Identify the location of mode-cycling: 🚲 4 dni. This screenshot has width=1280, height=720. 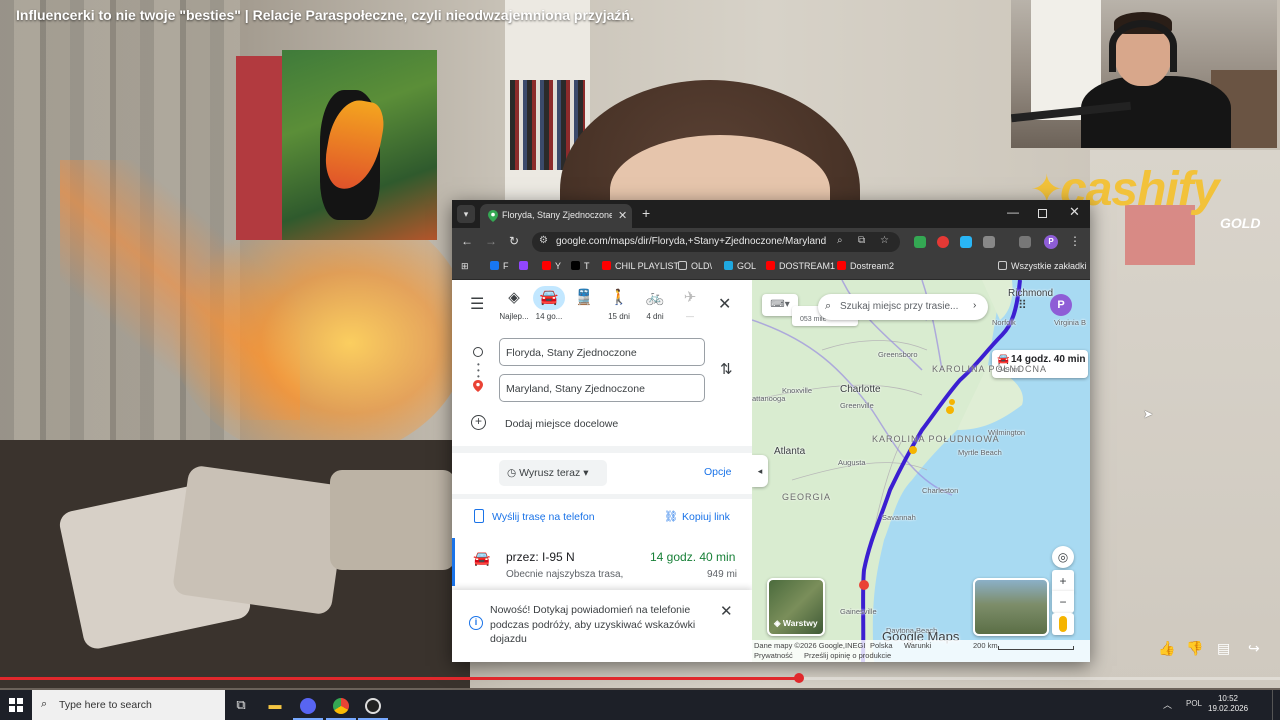
(655, 303).